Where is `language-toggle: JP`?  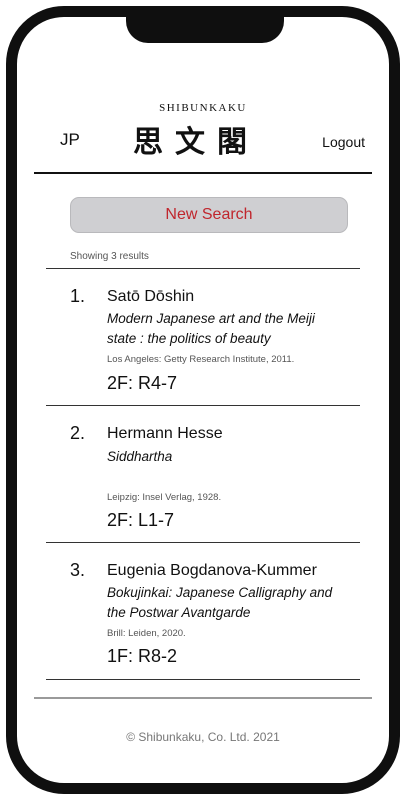
language-toggle: JP is located at coordinates (70, 140).